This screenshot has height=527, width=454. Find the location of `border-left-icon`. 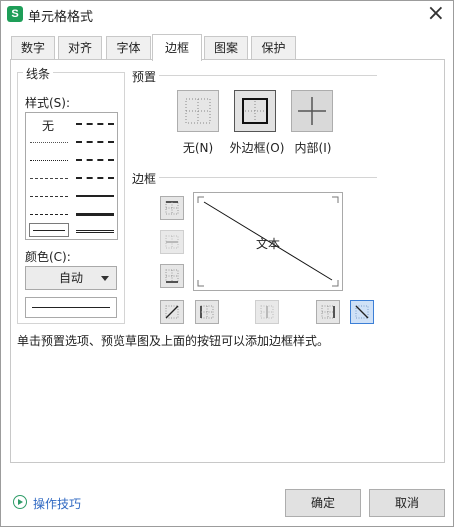

border-left-icon is located at coordinates (207, 312).